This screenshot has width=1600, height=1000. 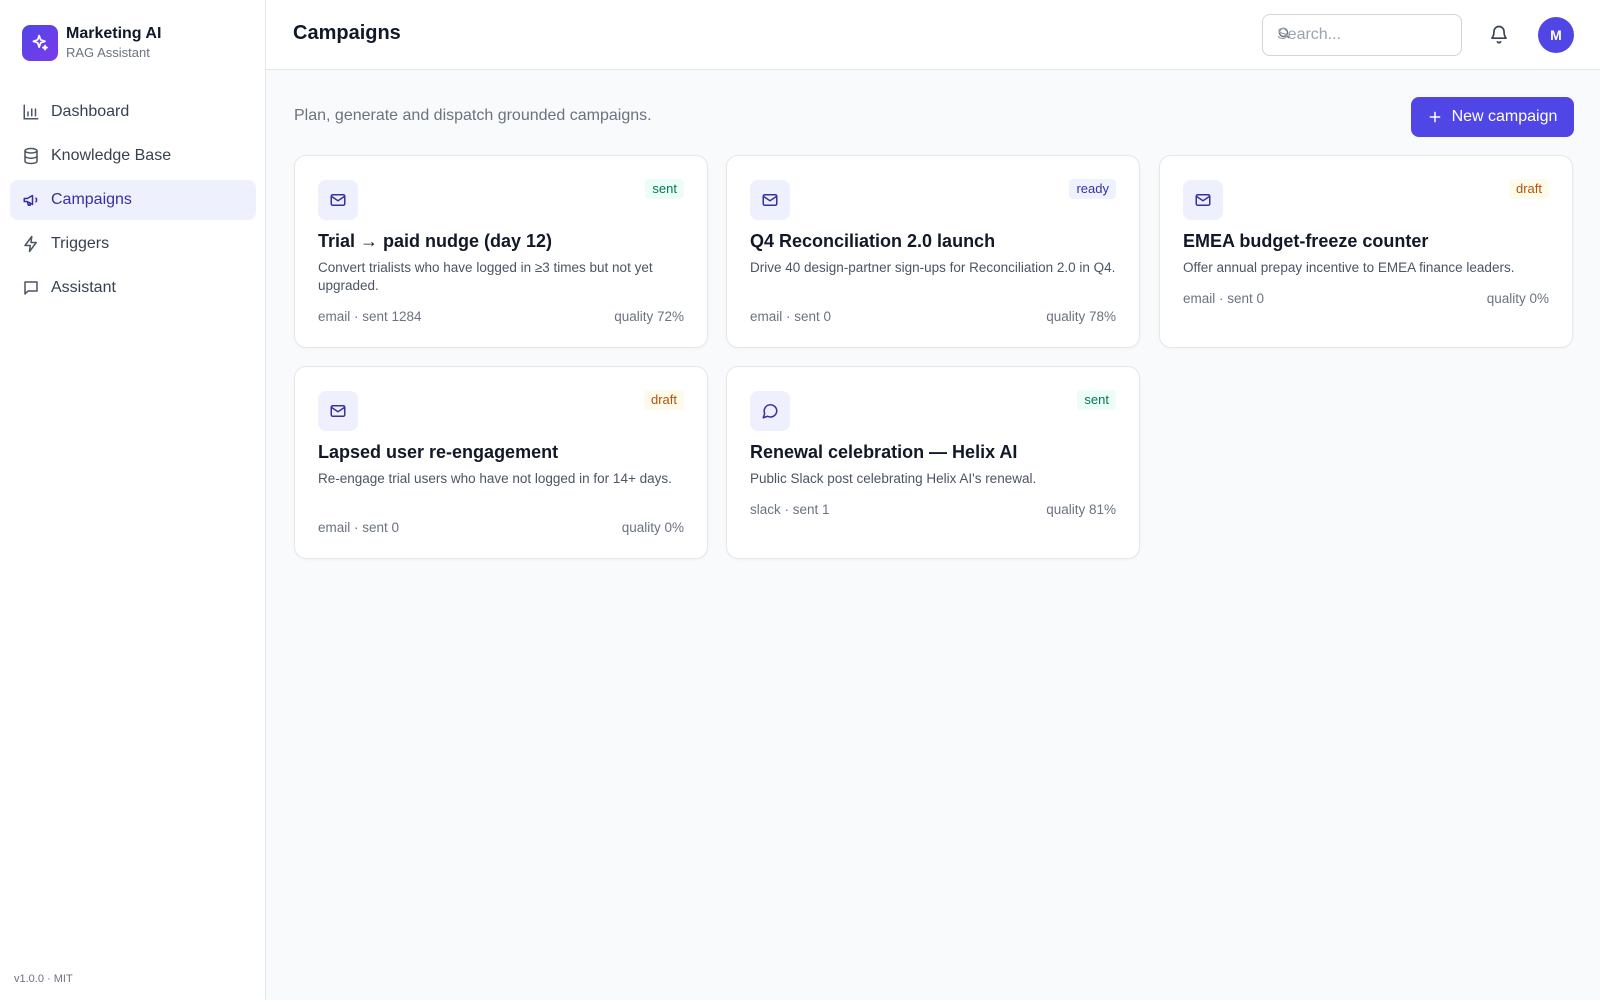 I want to click on version-label: v1.0.0 · MIT, so click(x=43, y=979).